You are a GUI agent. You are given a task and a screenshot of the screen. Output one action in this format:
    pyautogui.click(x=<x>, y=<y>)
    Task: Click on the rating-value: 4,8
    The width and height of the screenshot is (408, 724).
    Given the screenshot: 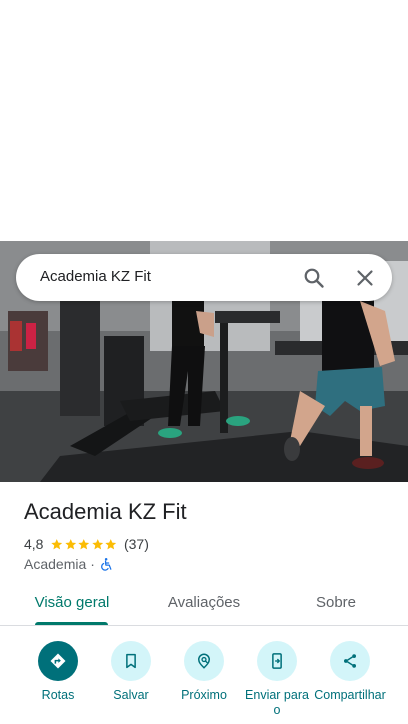 What is the action you would take?
    pyautogui.click(x=34, y=544)
    